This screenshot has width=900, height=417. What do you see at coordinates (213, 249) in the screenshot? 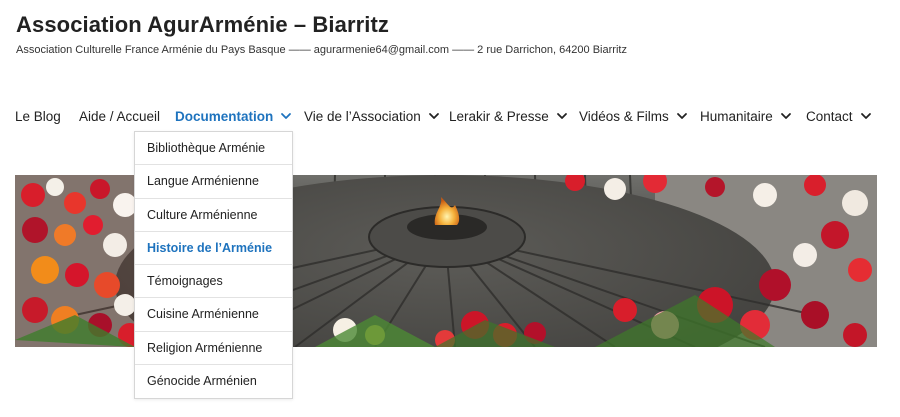
I see `dropdown-item-histoire: Histoire de l’Arménie` at bounding box center [213, 249].